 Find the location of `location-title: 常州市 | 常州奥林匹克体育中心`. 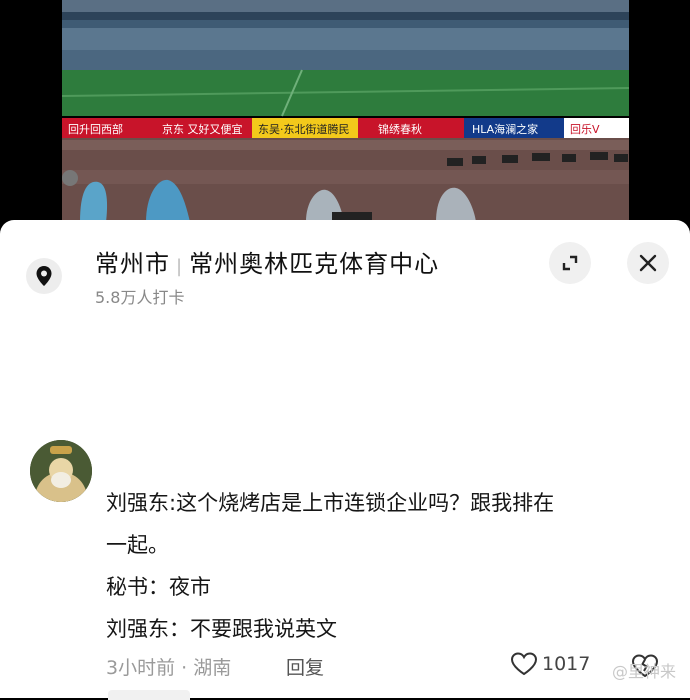

location-title: 常州市 | 常州奥林匹克体育中心 is located at coordinates (267, 261).